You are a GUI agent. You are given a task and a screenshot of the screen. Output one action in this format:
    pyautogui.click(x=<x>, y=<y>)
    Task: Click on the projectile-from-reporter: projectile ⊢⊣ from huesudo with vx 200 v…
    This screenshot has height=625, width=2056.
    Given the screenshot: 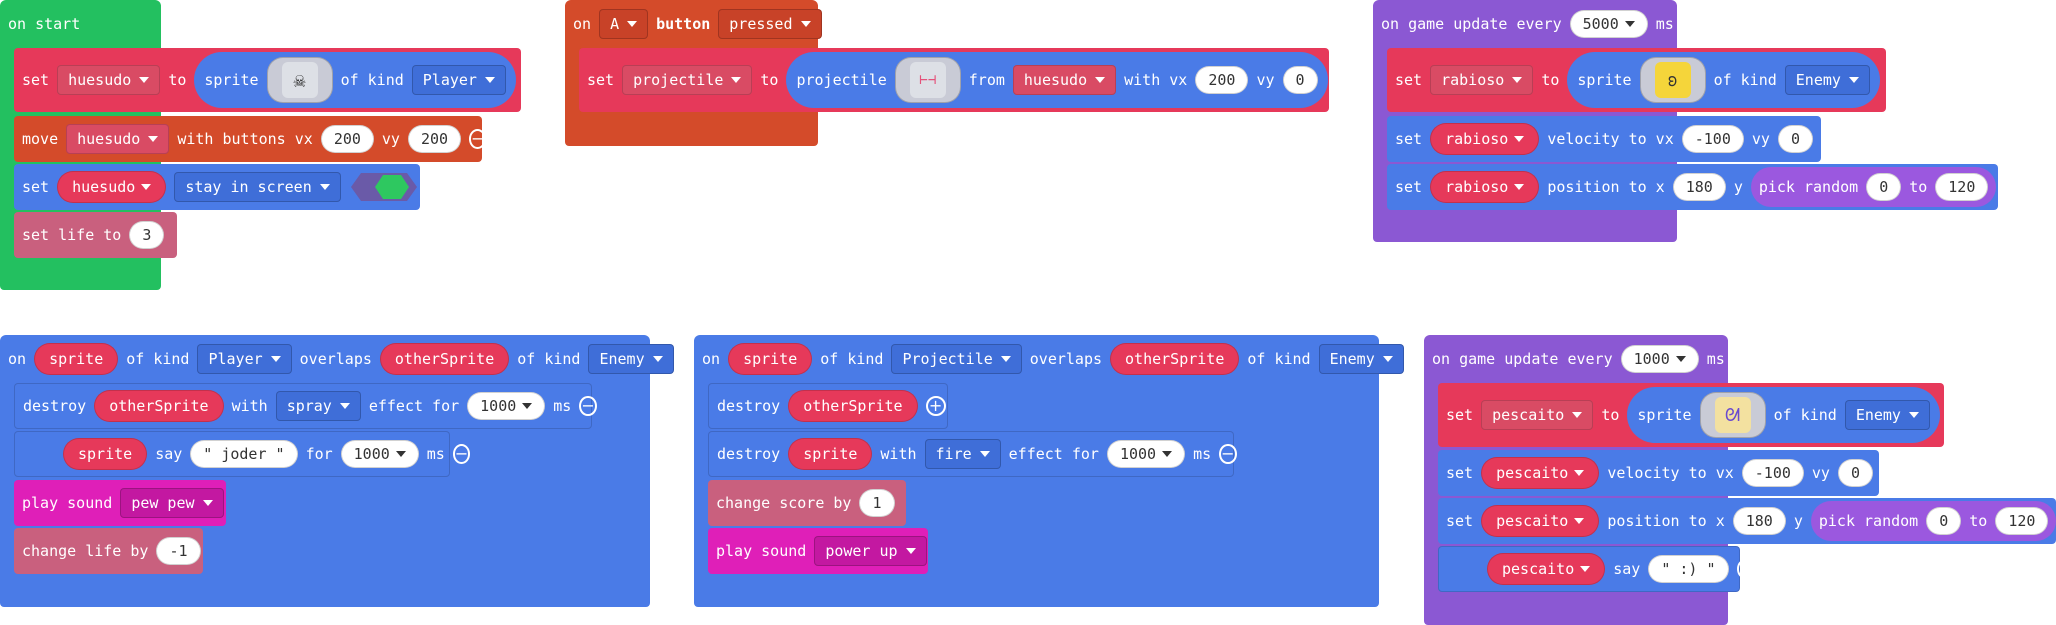 What is the action you would take?
    pyautogui.click(x=1057, y=80)
    